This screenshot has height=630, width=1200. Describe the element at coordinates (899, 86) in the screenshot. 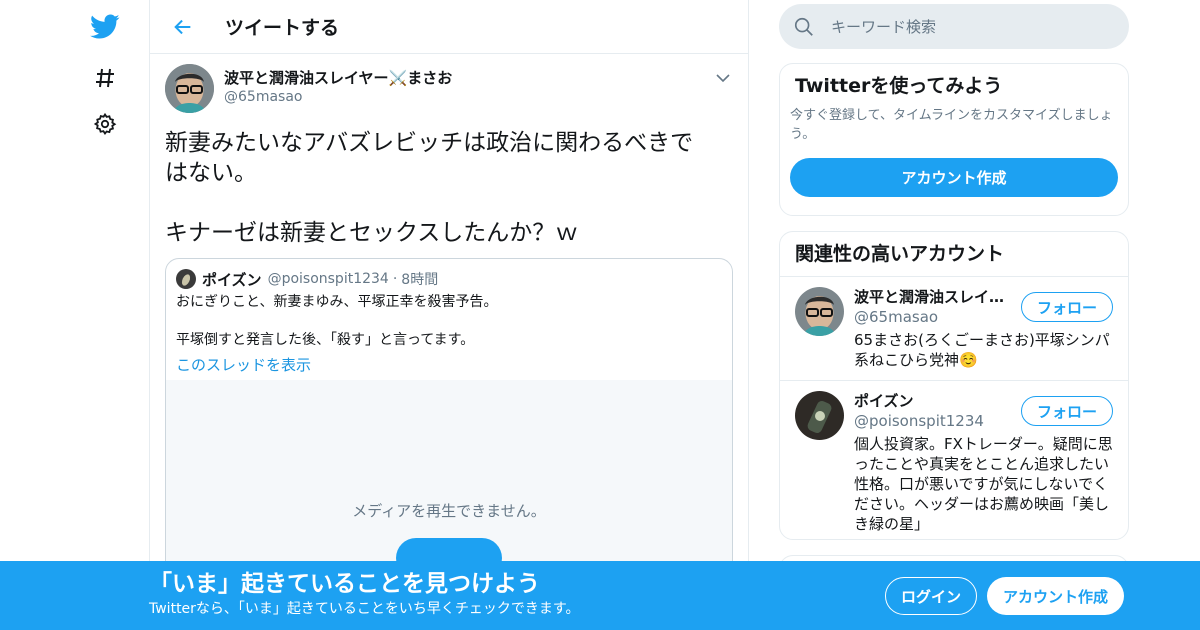

I see `signup-card-title: Twitterを使ってみよう` at that location.